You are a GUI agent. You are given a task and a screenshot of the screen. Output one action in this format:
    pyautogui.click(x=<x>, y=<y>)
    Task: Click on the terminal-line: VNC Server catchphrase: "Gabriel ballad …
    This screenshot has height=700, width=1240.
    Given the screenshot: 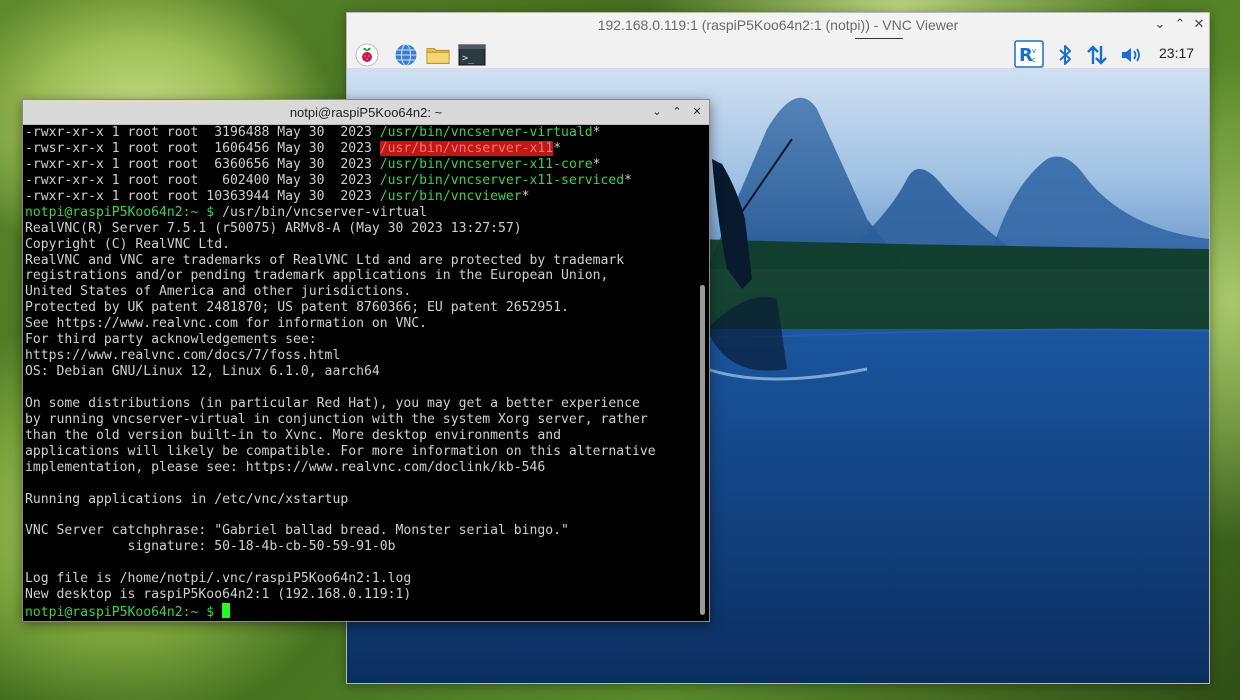 What is the action you would take?
    pyautogui.click(x=360, y=531)
    